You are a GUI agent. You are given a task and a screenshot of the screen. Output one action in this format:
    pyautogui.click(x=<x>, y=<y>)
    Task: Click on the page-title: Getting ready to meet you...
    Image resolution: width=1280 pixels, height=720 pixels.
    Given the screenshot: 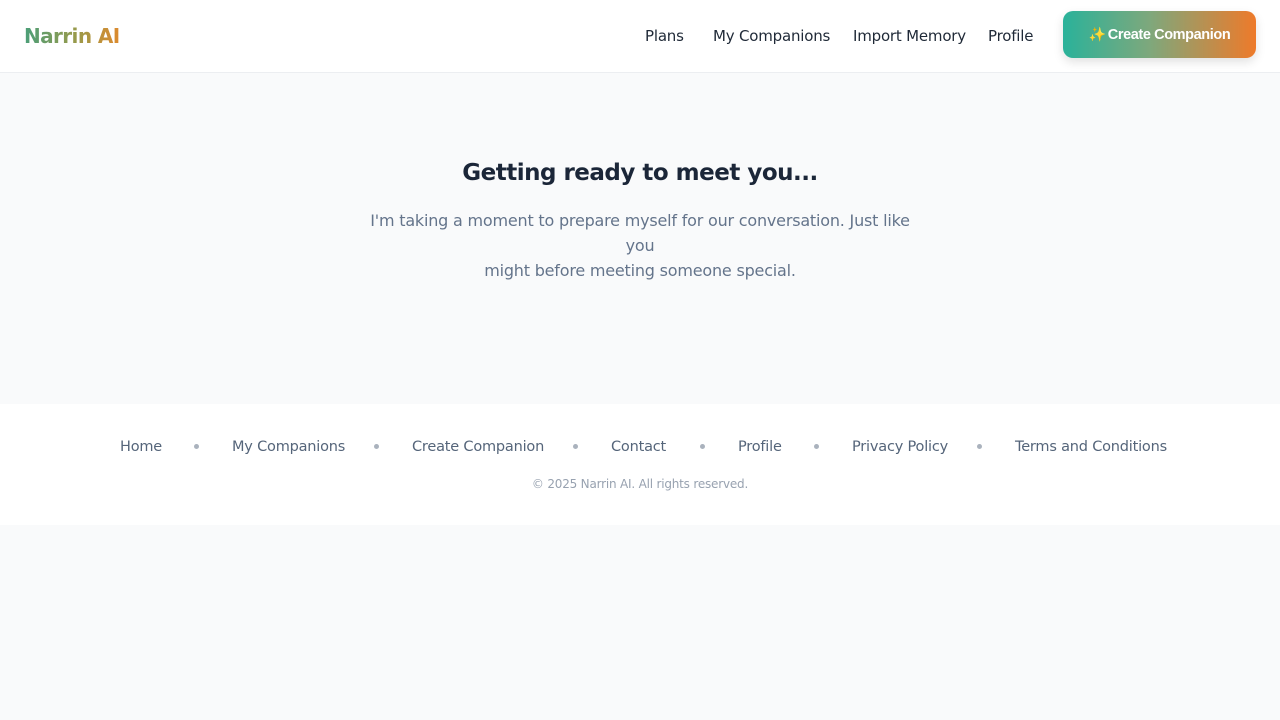 What is the action you would take?
    pyautogui.click(x=640, y=173)
    